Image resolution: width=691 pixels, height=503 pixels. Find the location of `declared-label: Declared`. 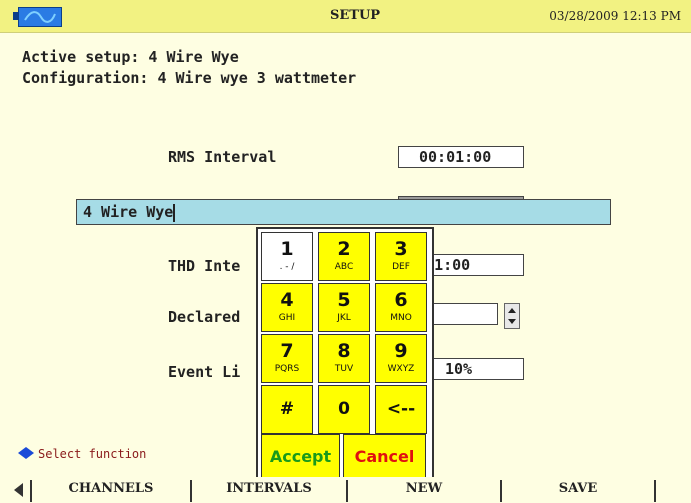

declared-label: Declared is located at coordinates (204, 317).